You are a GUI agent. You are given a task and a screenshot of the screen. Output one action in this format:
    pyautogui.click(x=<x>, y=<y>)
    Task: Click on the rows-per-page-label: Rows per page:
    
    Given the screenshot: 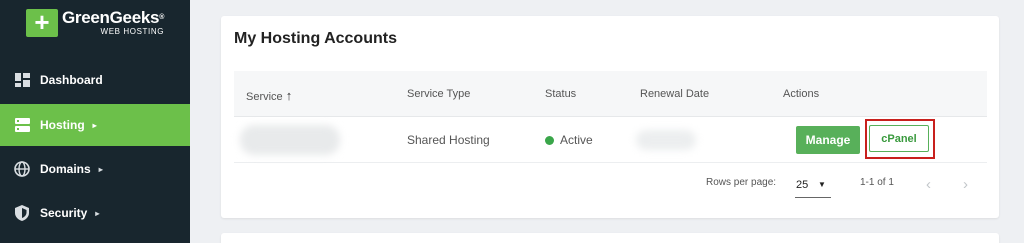 What is the action you would take?
    pyautogui.click(x=741, y=182)
    